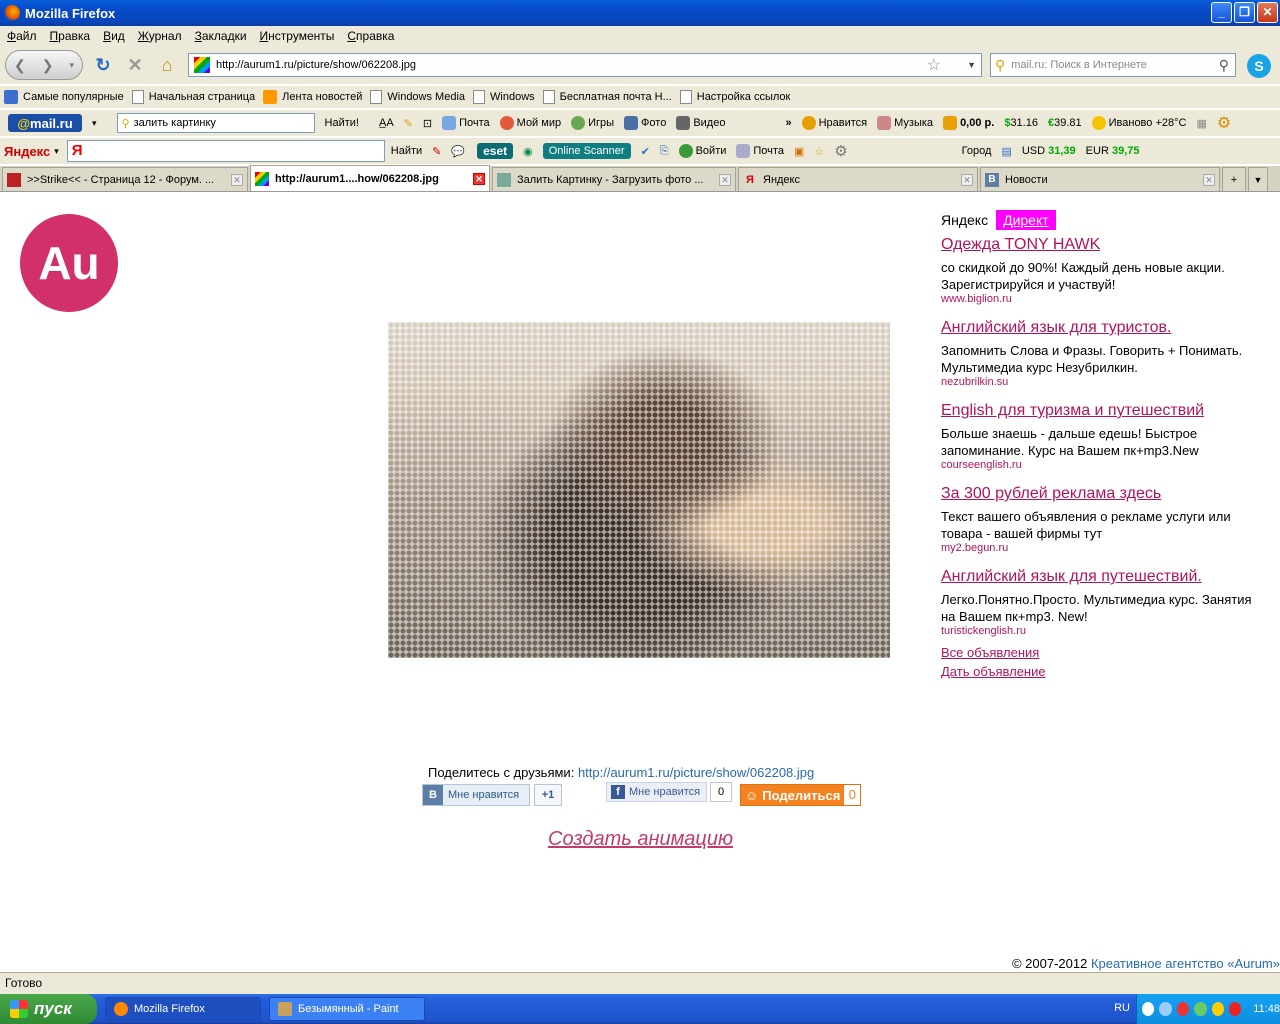 Image resolution: width=1280 pixels, height=1024 pixels. Describe the element at coordinates (1138, 123) in the screenshot. I see `mailru-weather: Иваново +28°C` at that location.